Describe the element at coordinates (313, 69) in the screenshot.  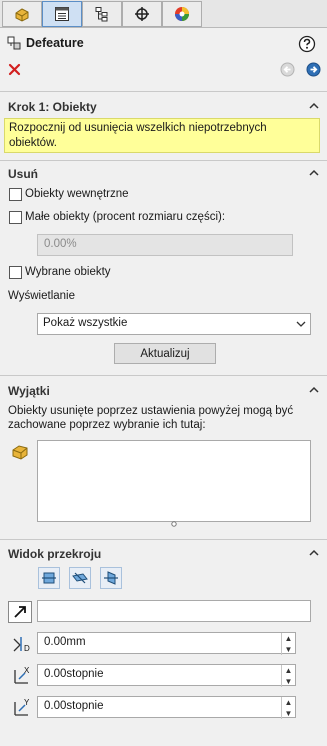
I see `next-arrow-icon` at that location.